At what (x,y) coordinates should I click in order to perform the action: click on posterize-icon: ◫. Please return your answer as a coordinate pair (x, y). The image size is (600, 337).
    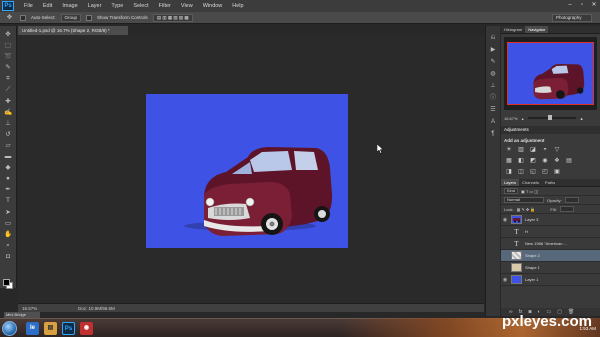
    Looking at the image, I should click on (521, 172).